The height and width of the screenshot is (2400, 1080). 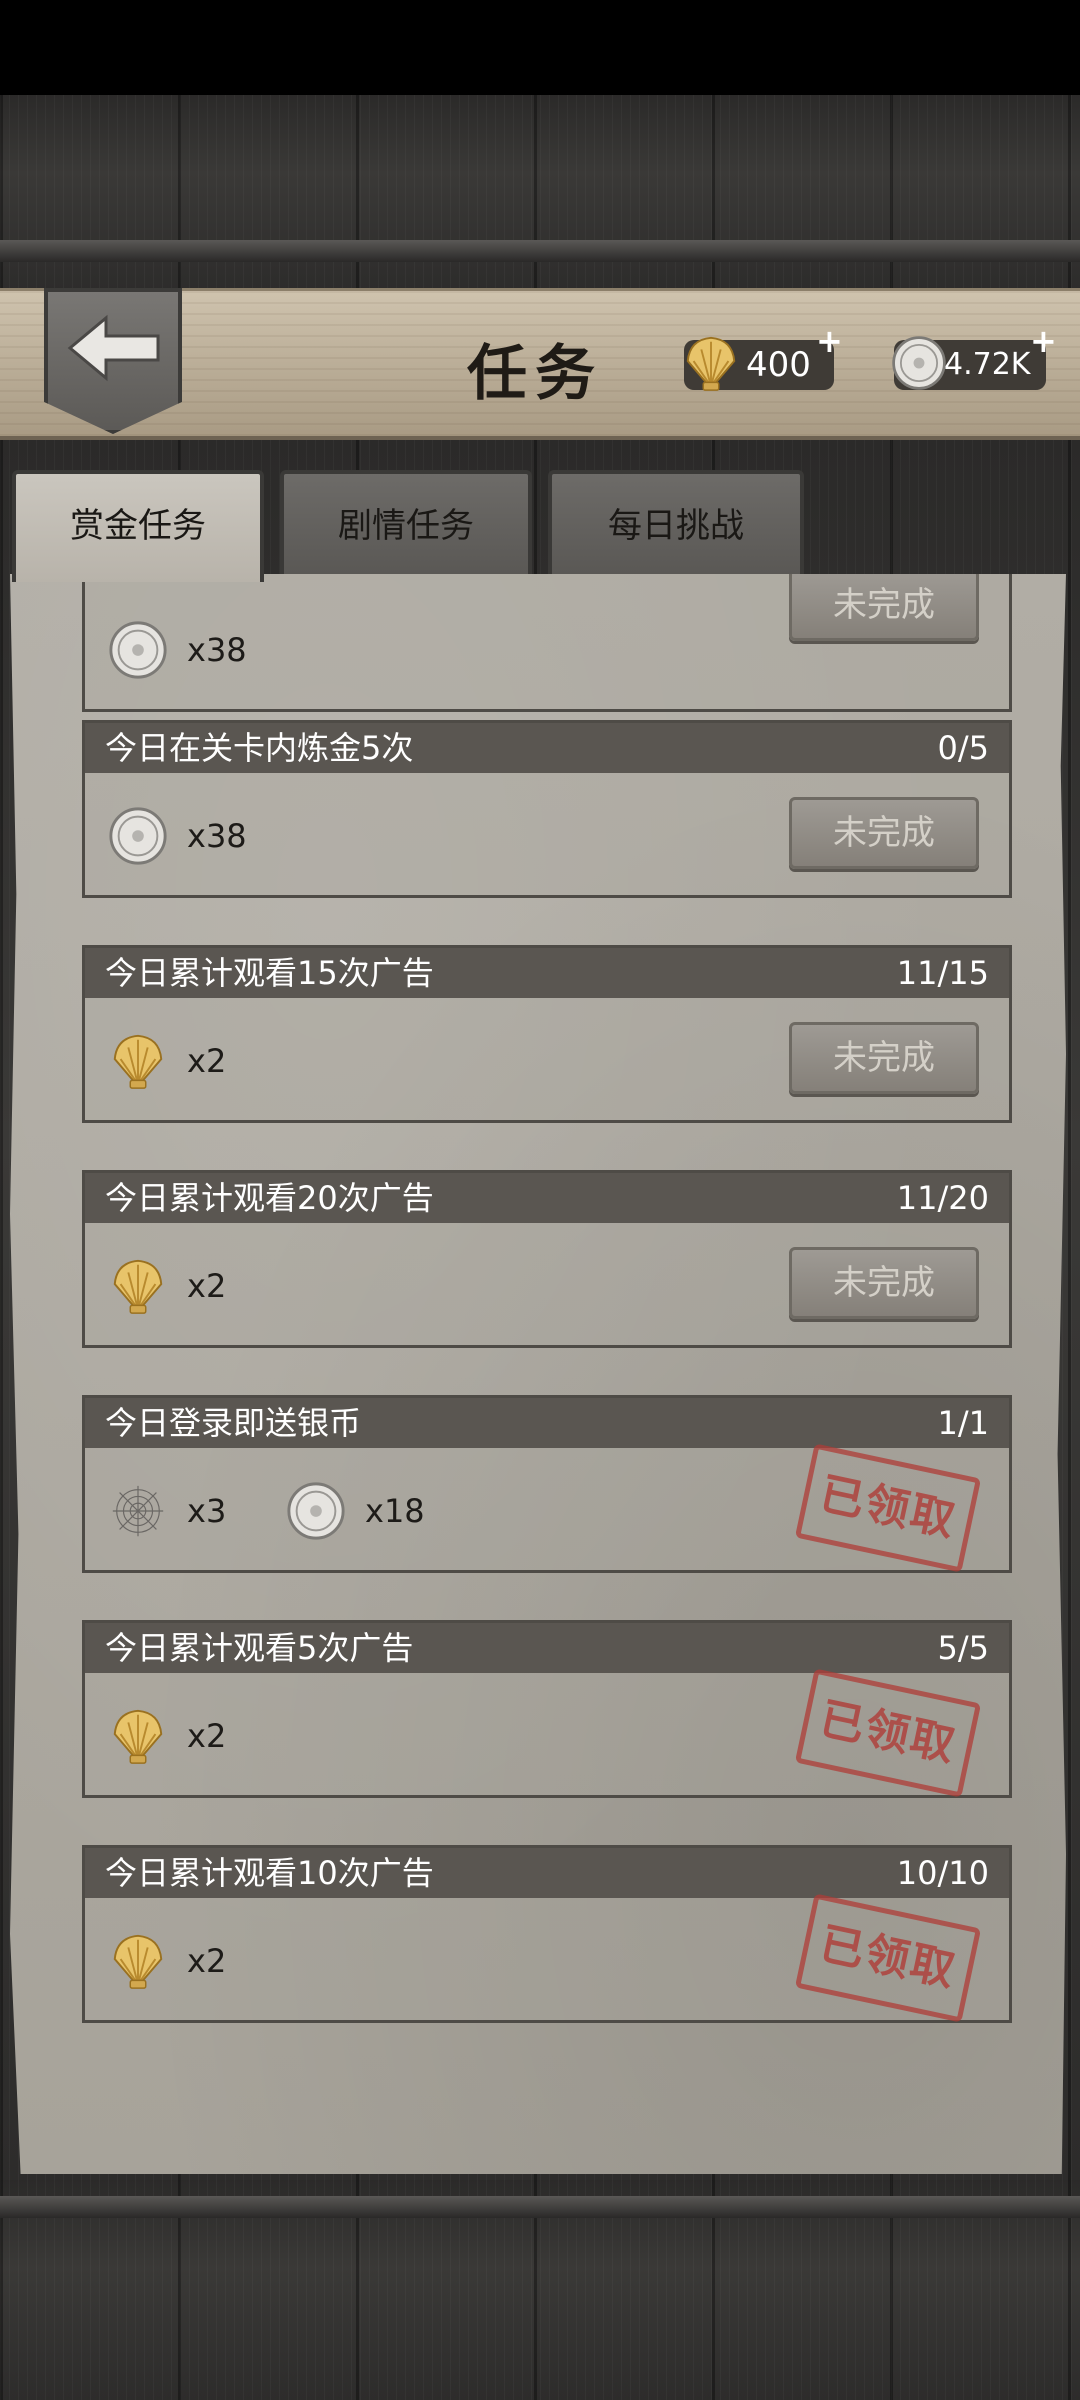 I want to click on task-card: 今日累计观看20次广告 11/20 x2 未完成, so click(x=547, y=1259).